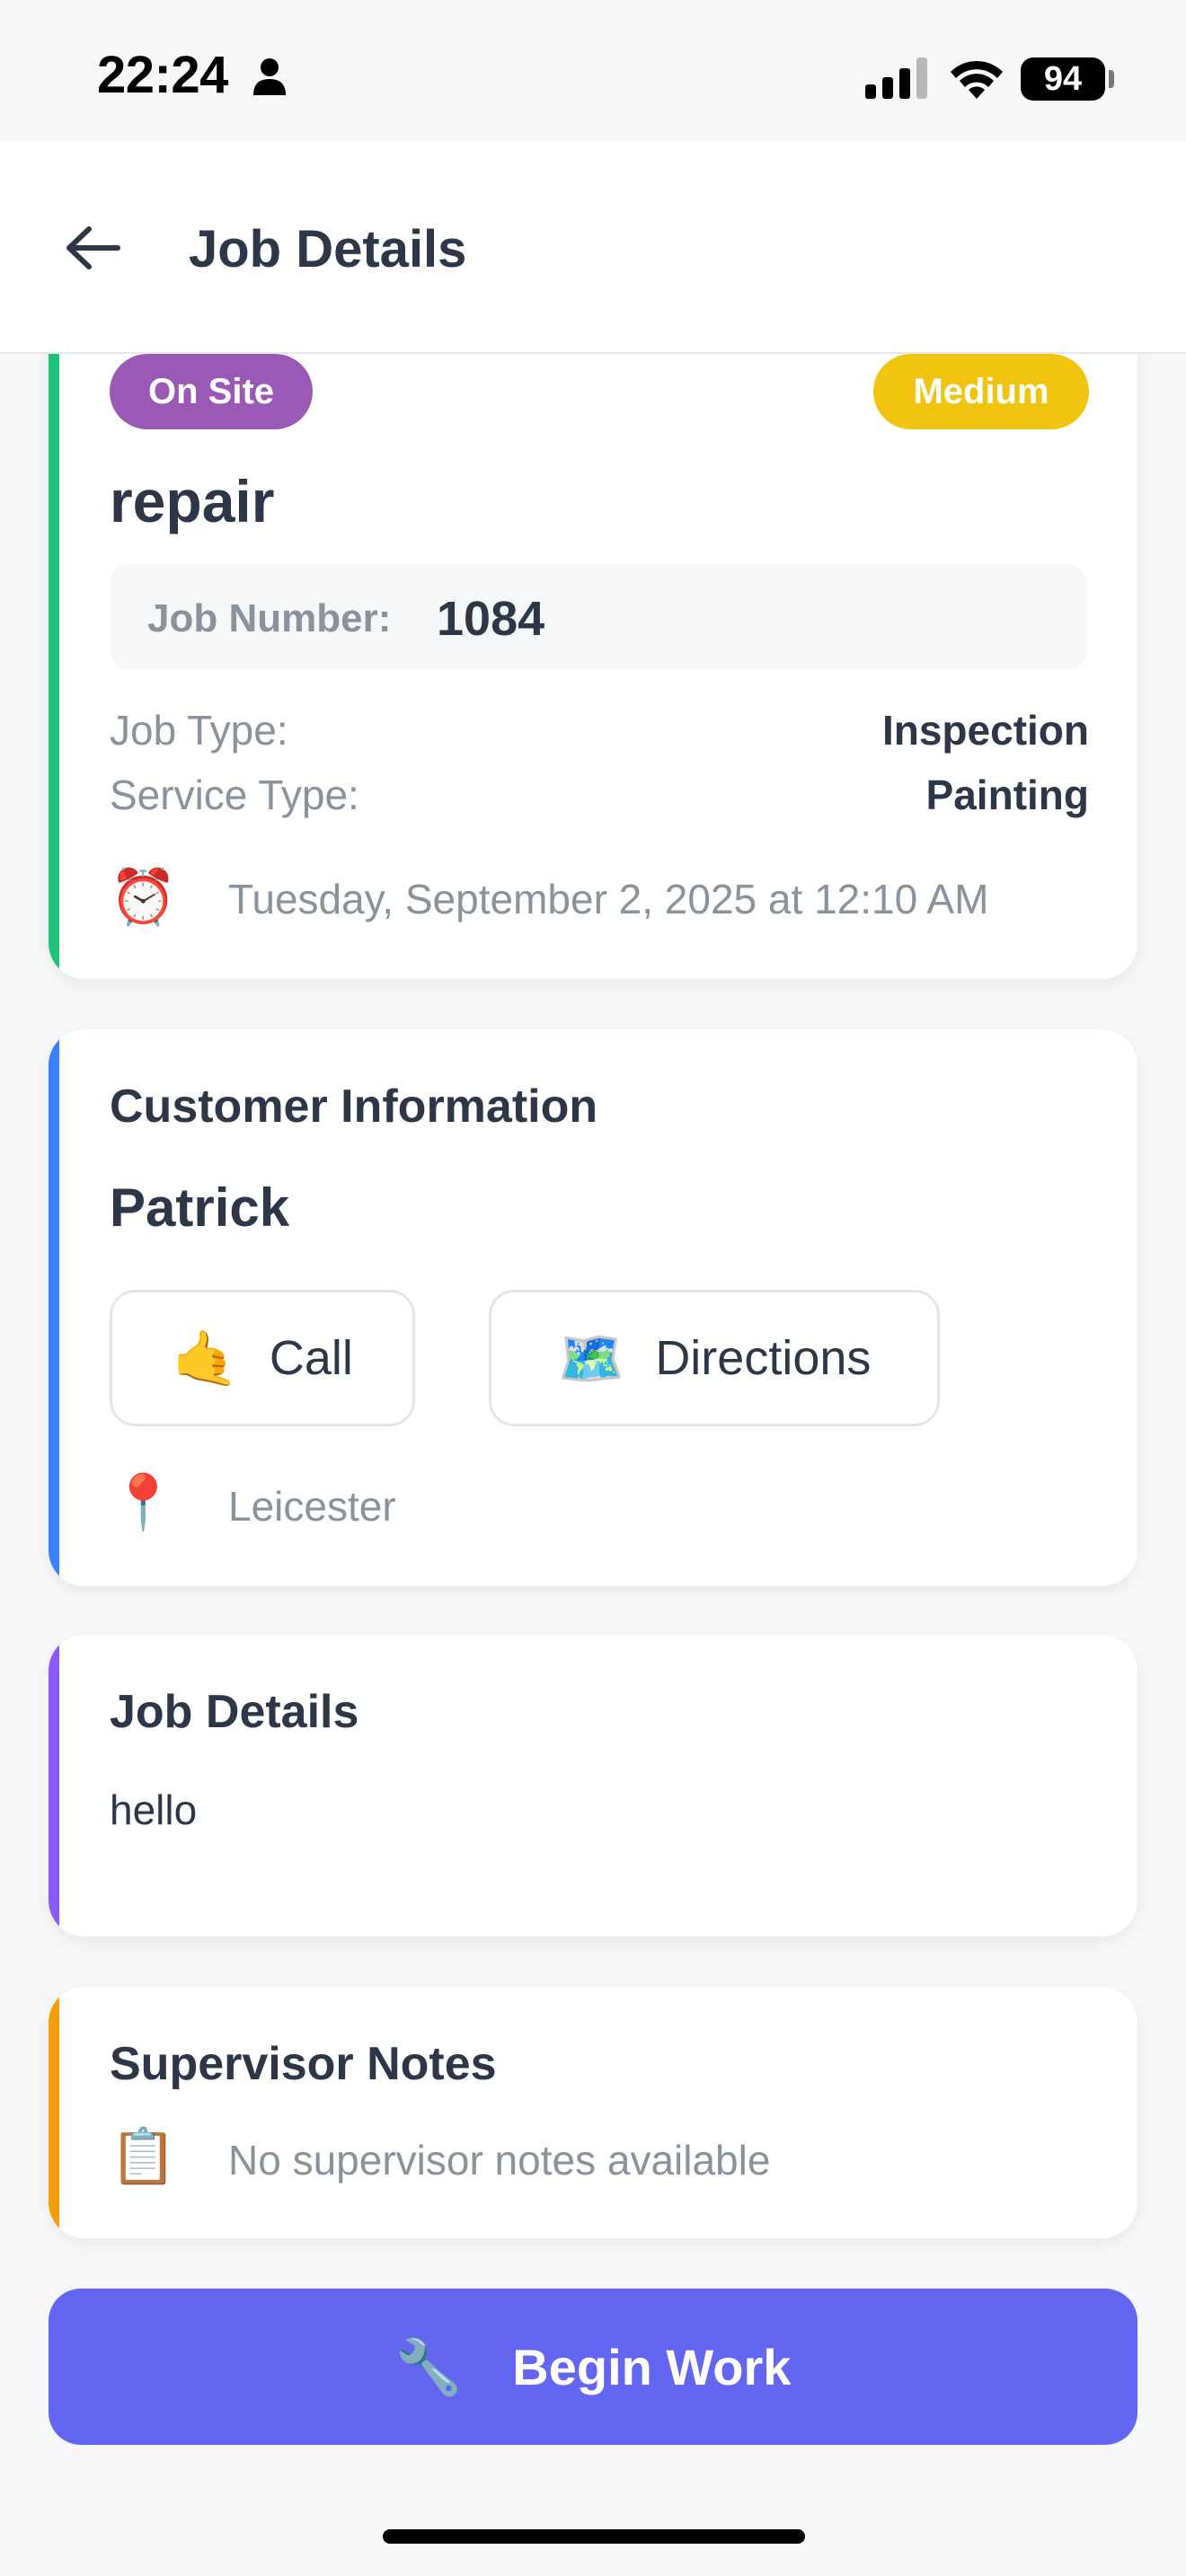 The image size is (1186, 2576). Describe the element at coordinates (205, 1358) in the screenshot. I see `call-me-hand-icon: 🤙` at that location.